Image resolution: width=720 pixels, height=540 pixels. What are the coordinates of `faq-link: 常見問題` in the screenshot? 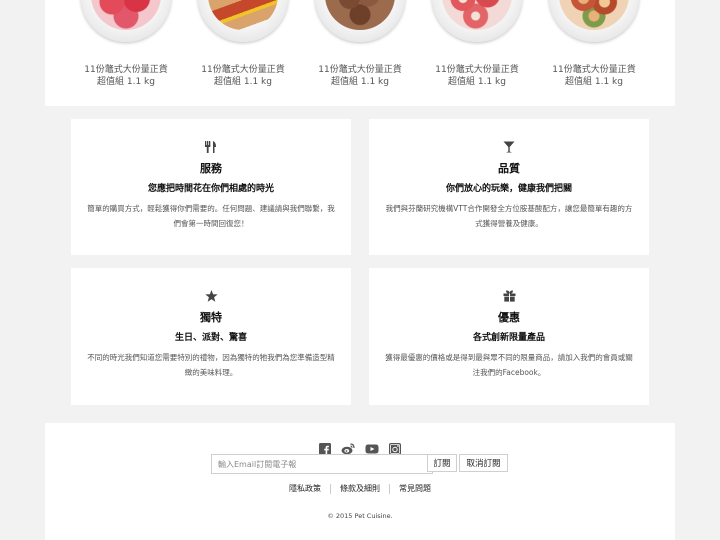 It's located at (415, 488).